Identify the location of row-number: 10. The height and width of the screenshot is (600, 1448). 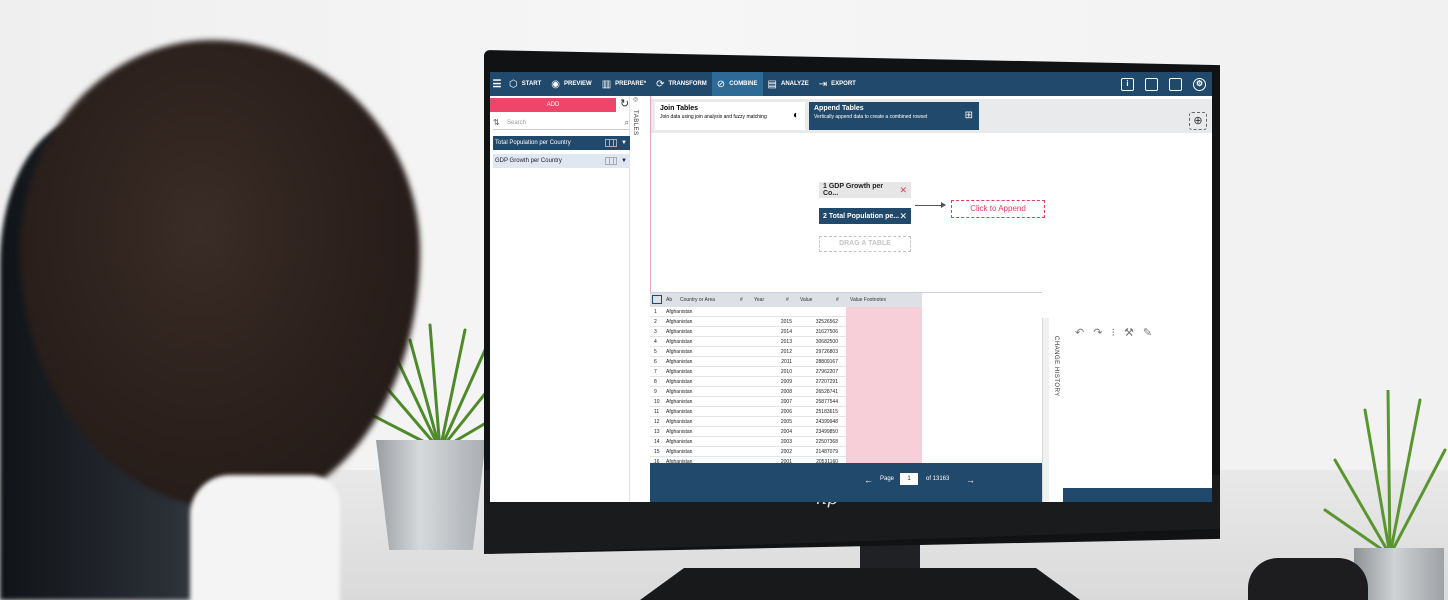
(657, 402).